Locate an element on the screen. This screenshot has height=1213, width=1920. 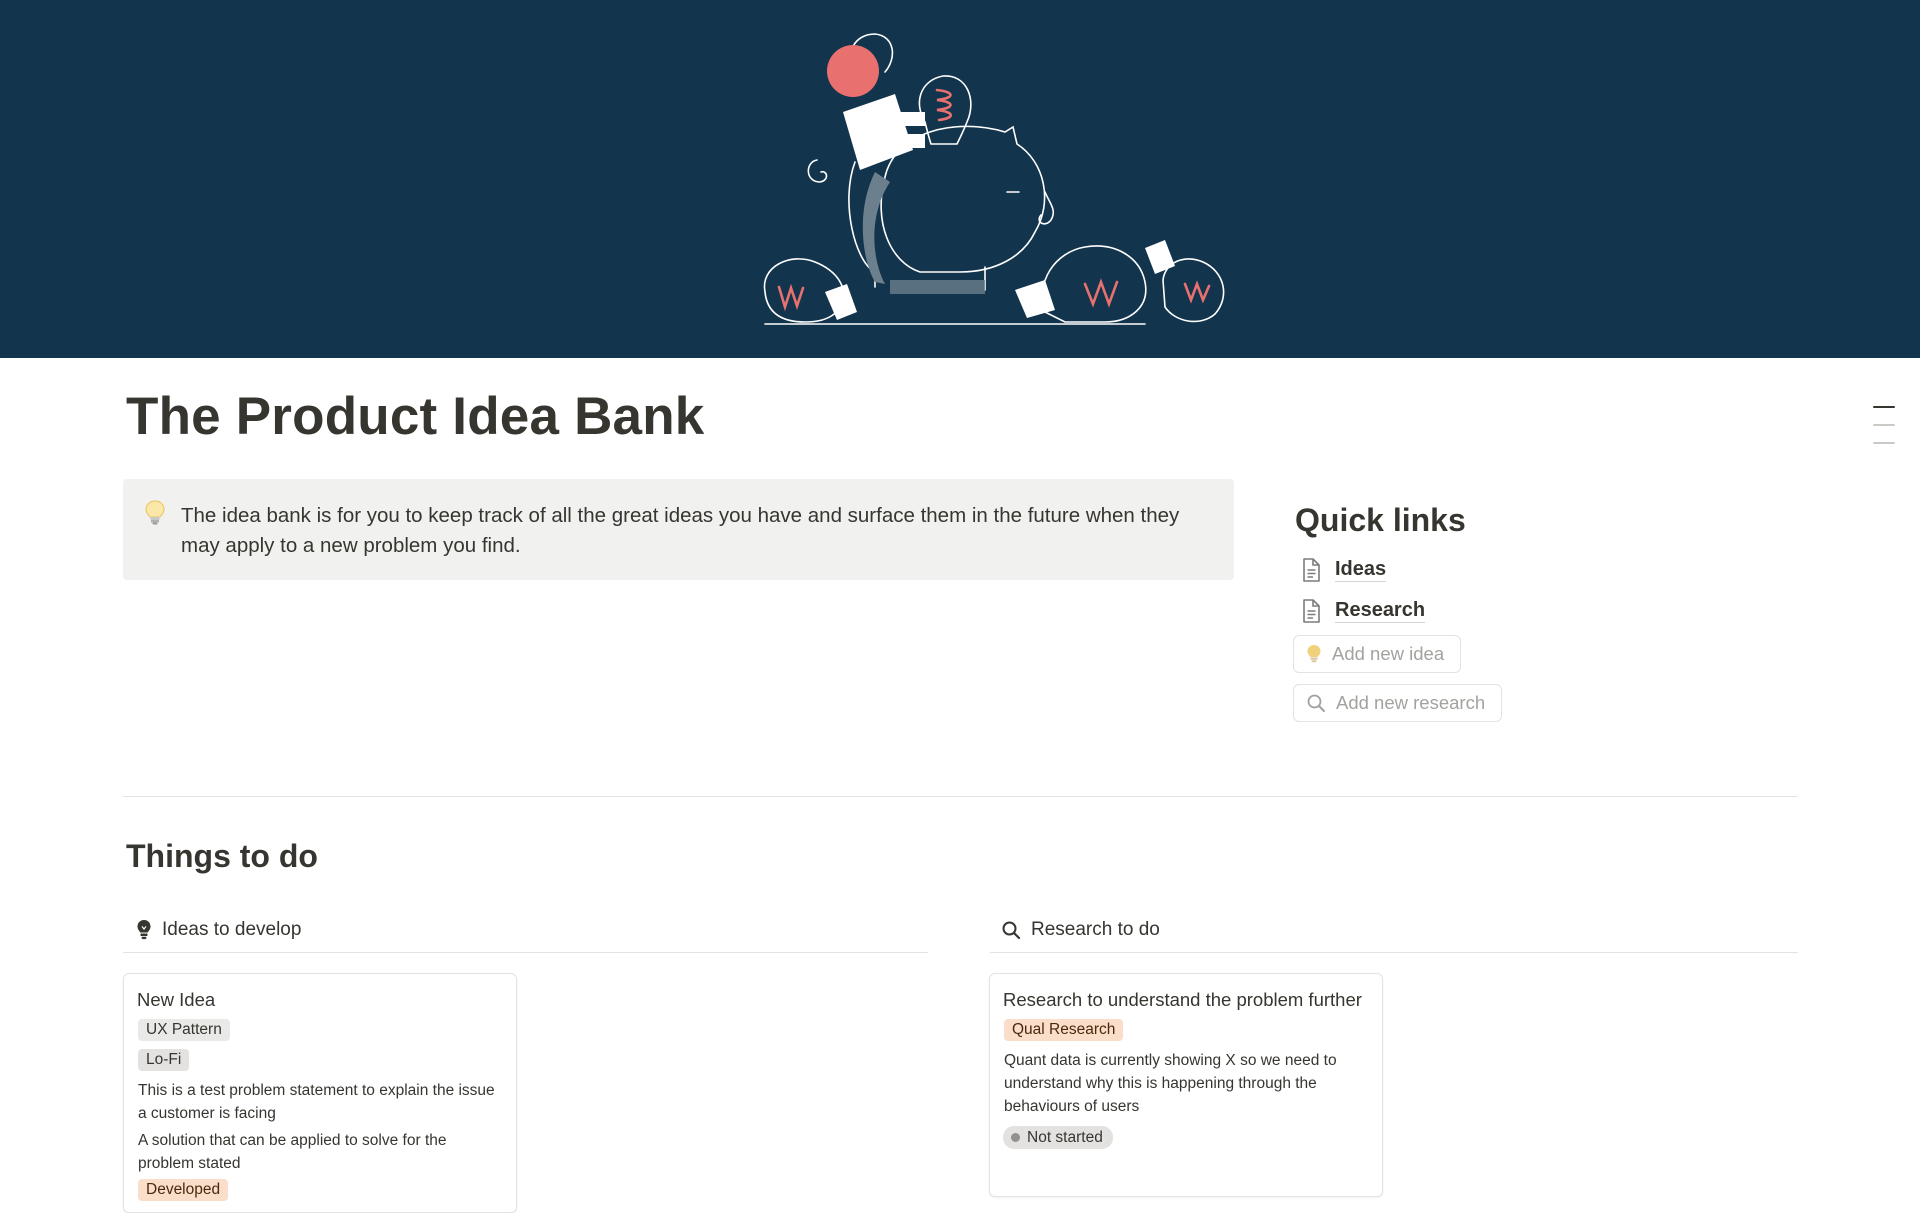
tag-lo-fi: Lo-Fi is located at coordinates (164, 1060).